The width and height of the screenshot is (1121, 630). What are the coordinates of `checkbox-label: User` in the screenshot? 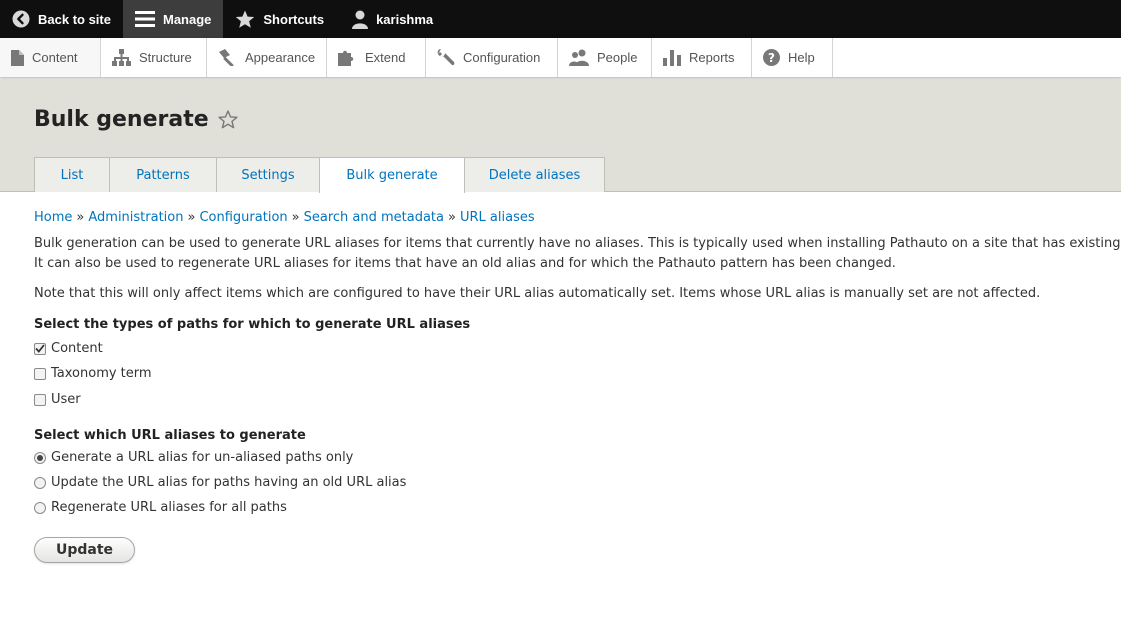 It's located at (66, 399).